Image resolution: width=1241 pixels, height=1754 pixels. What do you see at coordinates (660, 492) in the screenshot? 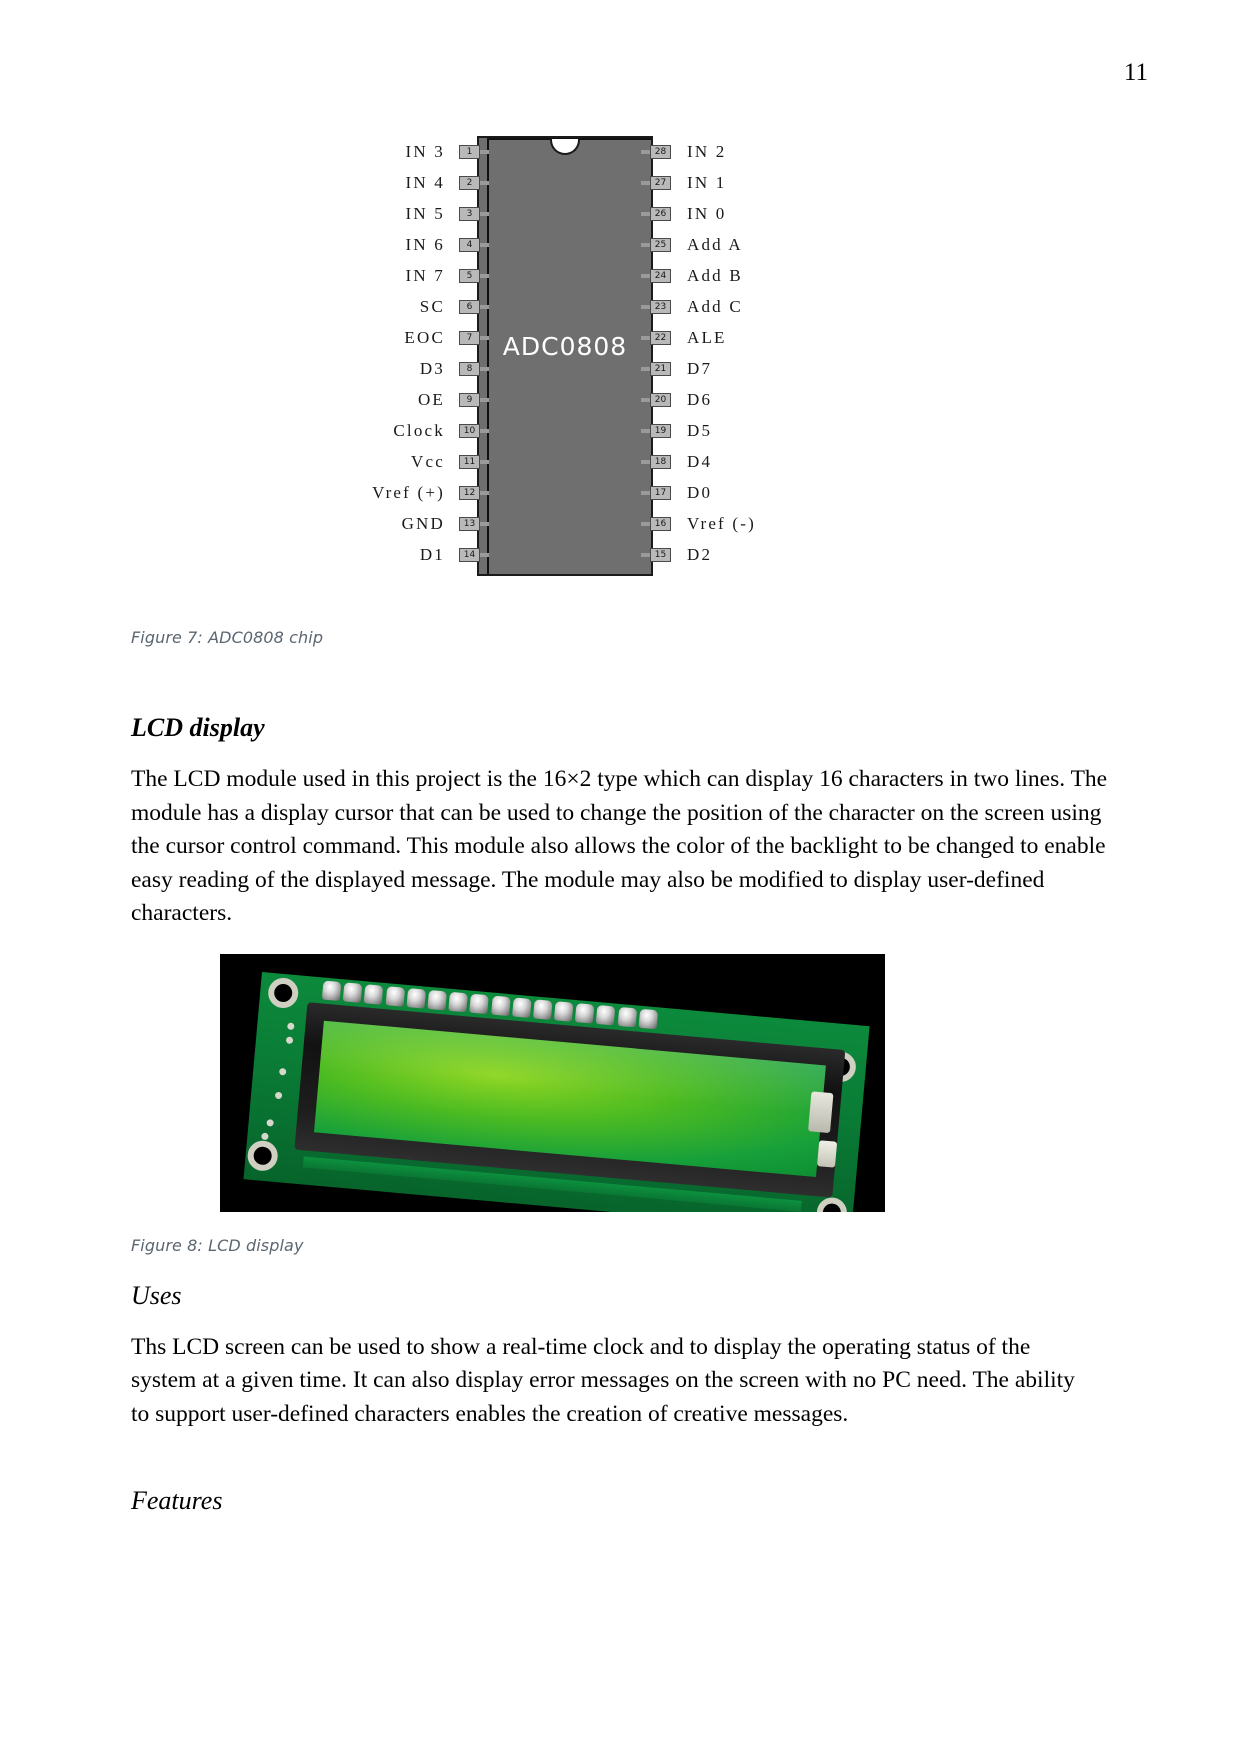
I see `pin-number: 17` at bounding box center [660, 492].